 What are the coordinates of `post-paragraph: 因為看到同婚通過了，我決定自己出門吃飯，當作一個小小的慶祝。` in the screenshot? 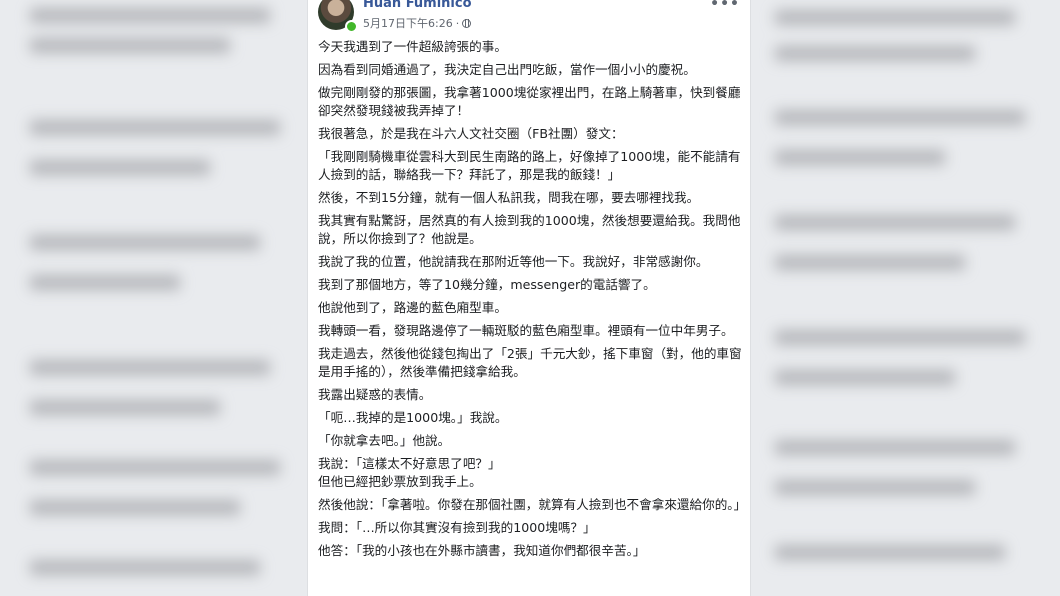 It's located at (507, 69).